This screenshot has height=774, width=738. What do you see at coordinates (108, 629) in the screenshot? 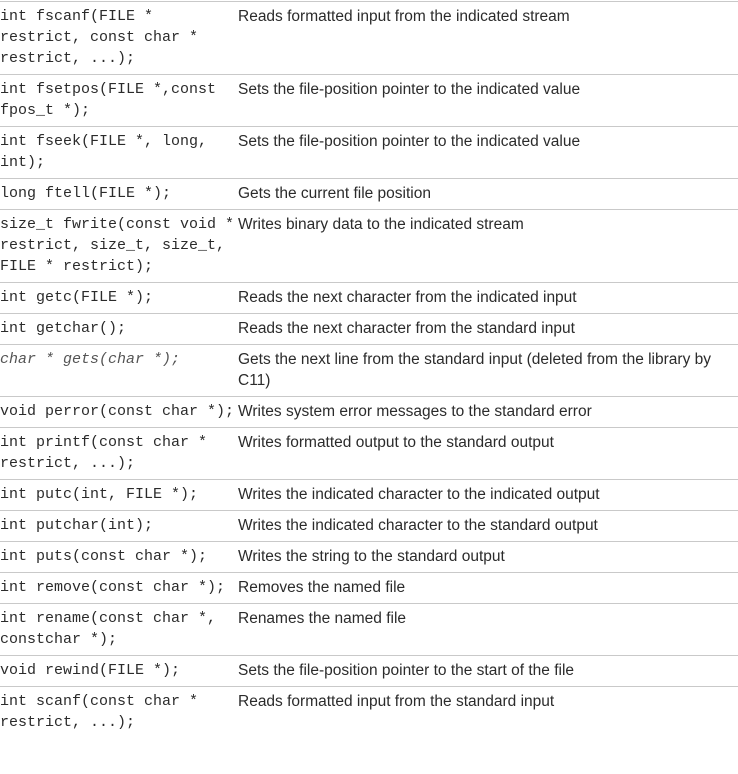
I see `function-prototype: int rename(const char *, constchar *);` at bounding box center [108, 629].